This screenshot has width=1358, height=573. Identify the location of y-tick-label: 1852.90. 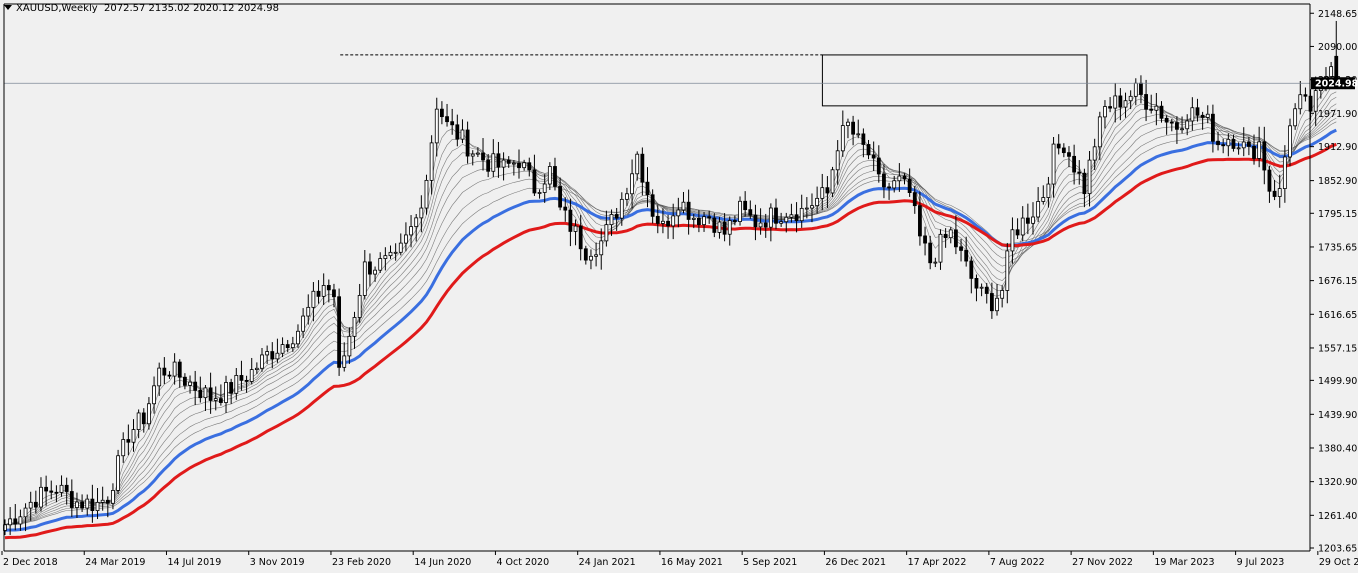
(1337, 181).